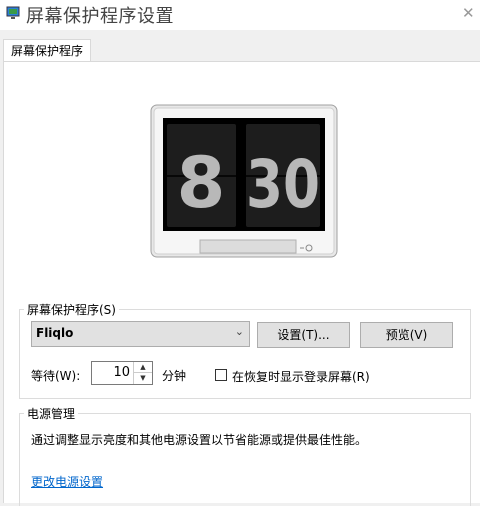  I want to click on title-bar: 屏幕保护程序设置 ✕, so click(240, 15).